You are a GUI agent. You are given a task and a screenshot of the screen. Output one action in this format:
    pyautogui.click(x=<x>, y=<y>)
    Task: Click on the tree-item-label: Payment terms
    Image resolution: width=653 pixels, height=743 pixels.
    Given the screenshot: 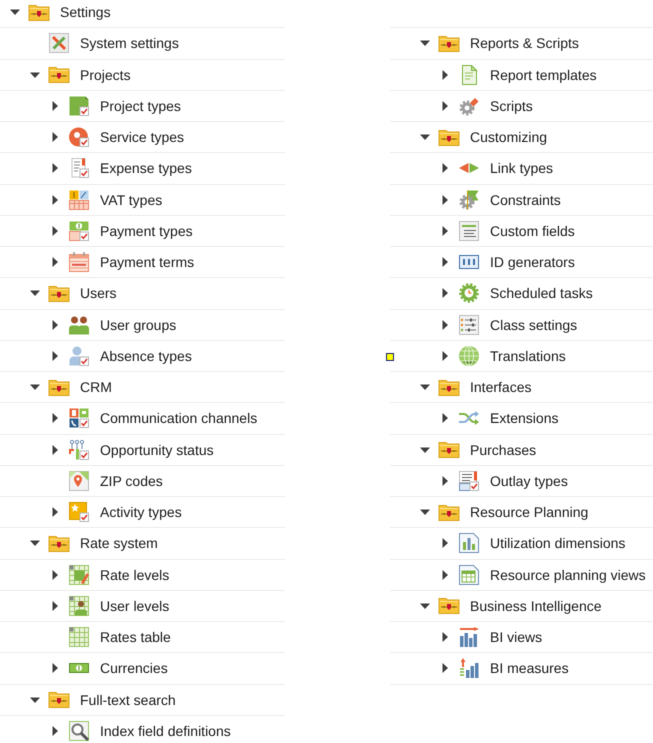 What is the action you would take?
    pyautogui.click(x=147, y=262)
    